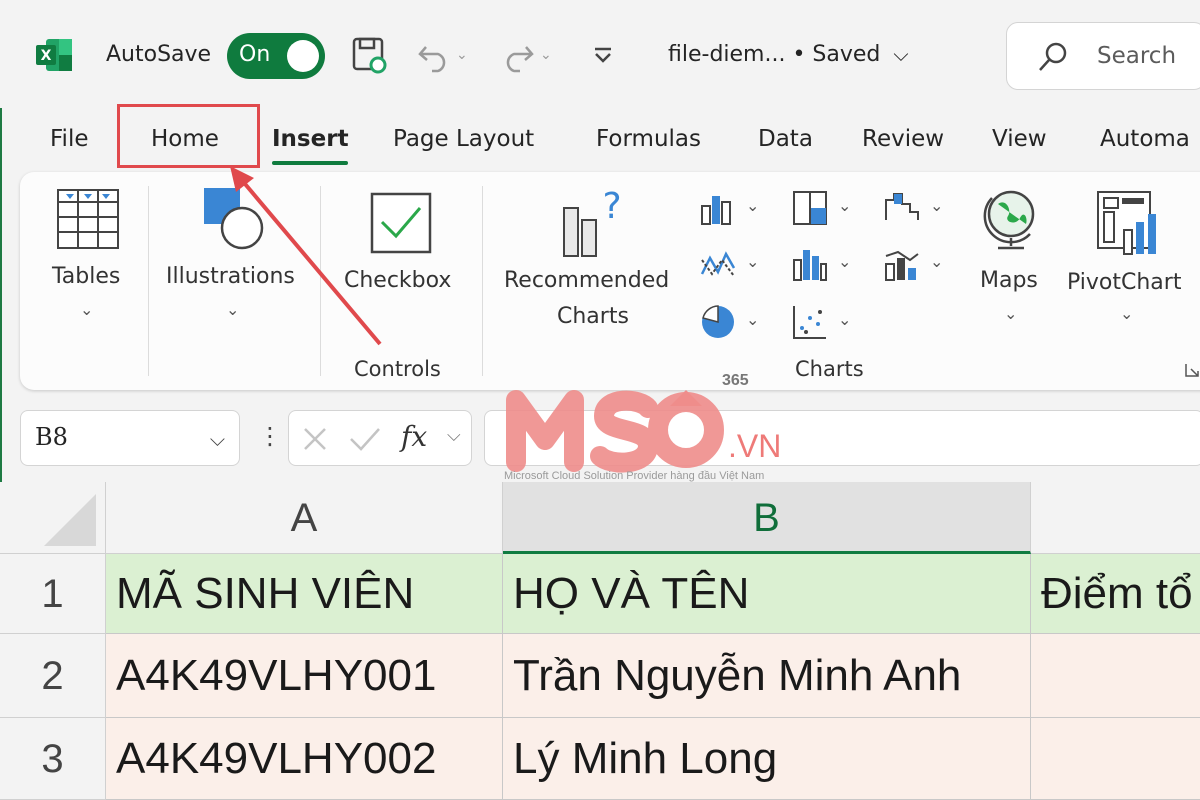 This screenshot has width=1200, height=800. What do you see at coordinates (718, 321) in the screenshot?
I see `pie-chart-icon` at bounding box center [718, 321].